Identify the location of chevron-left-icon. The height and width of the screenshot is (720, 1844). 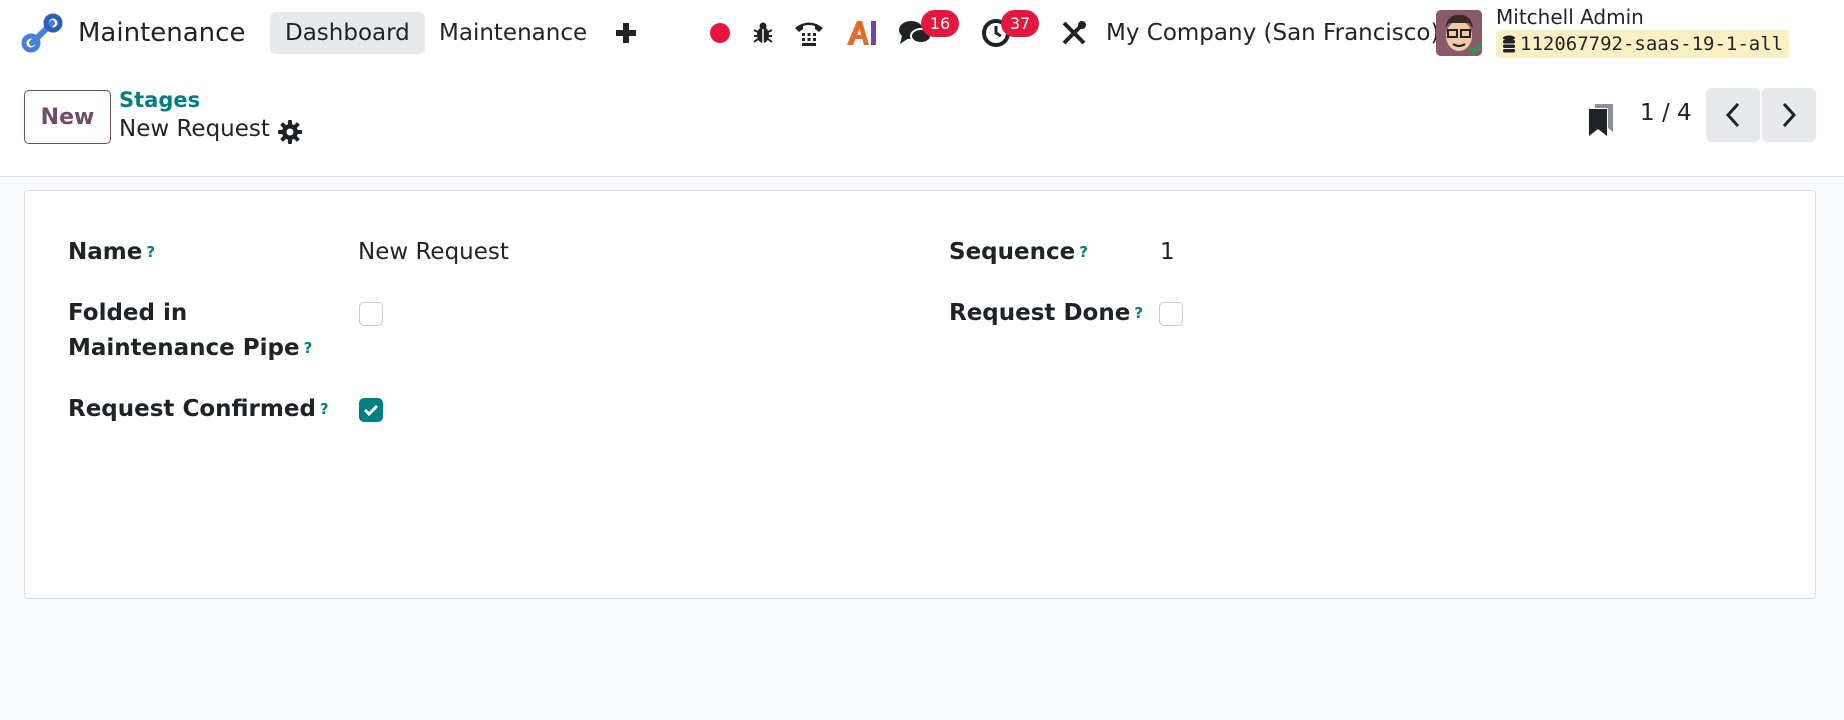
(1733, 115).